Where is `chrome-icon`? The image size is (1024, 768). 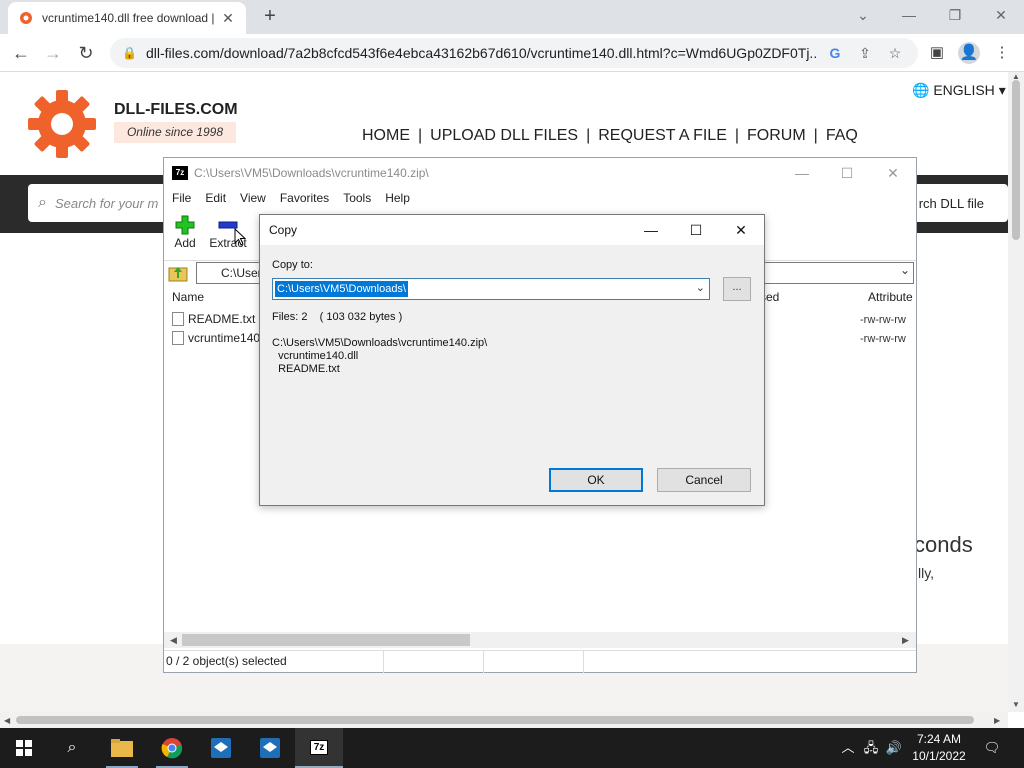
chrome-icon is located at coordinates (172, 748).